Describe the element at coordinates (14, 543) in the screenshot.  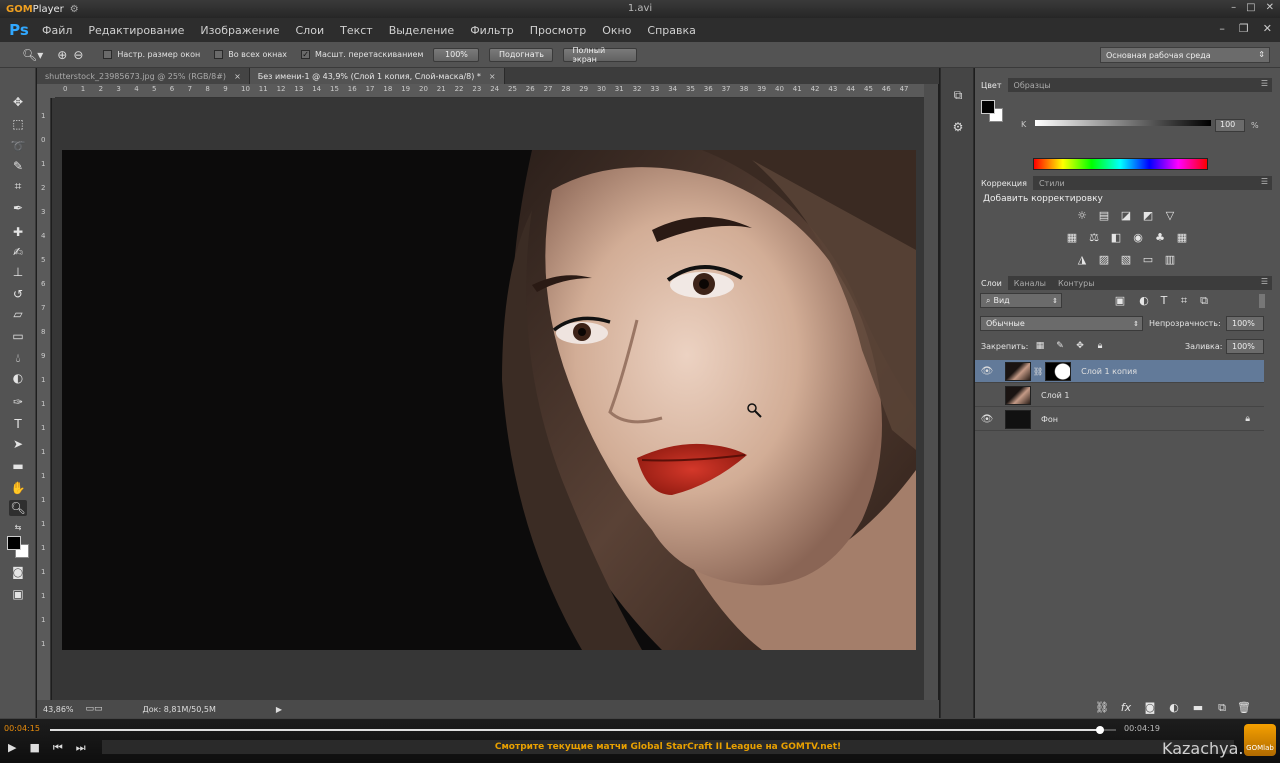
I see `foreground-color-swatch` at that location.